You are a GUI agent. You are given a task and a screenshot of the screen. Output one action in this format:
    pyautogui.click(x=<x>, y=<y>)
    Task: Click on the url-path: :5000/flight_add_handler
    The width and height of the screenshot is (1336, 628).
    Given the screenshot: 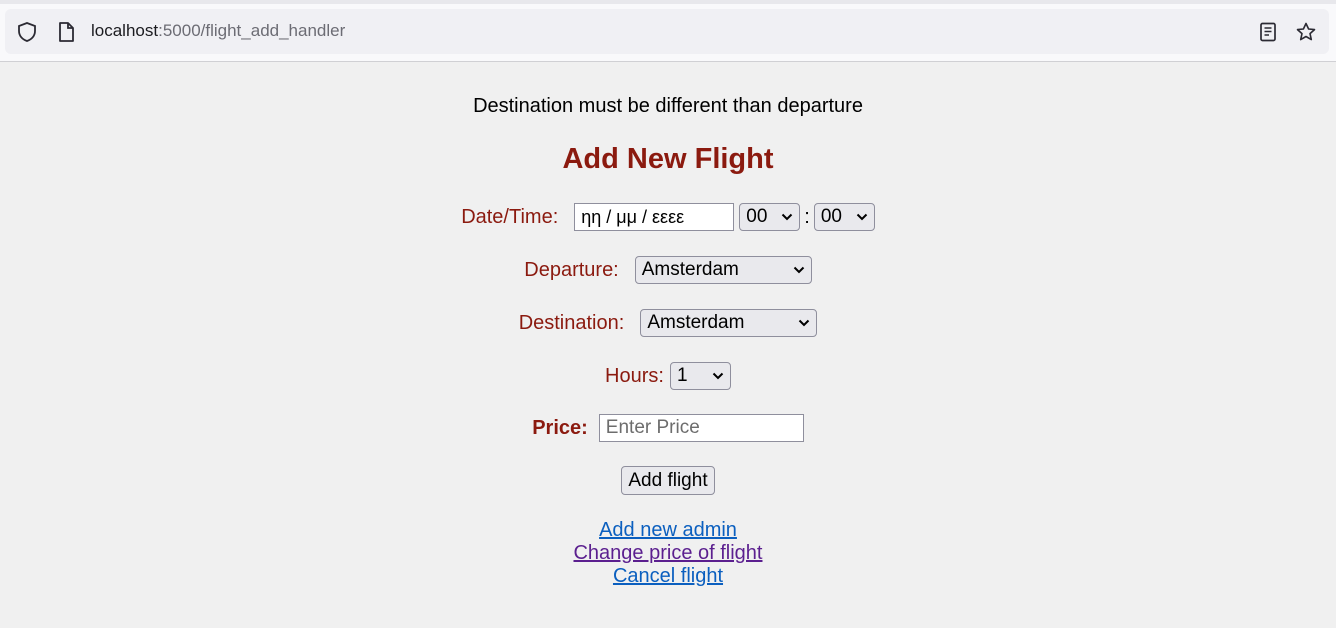 What is the action you would take?
    pyautogui.click(x=252, y=30)
    